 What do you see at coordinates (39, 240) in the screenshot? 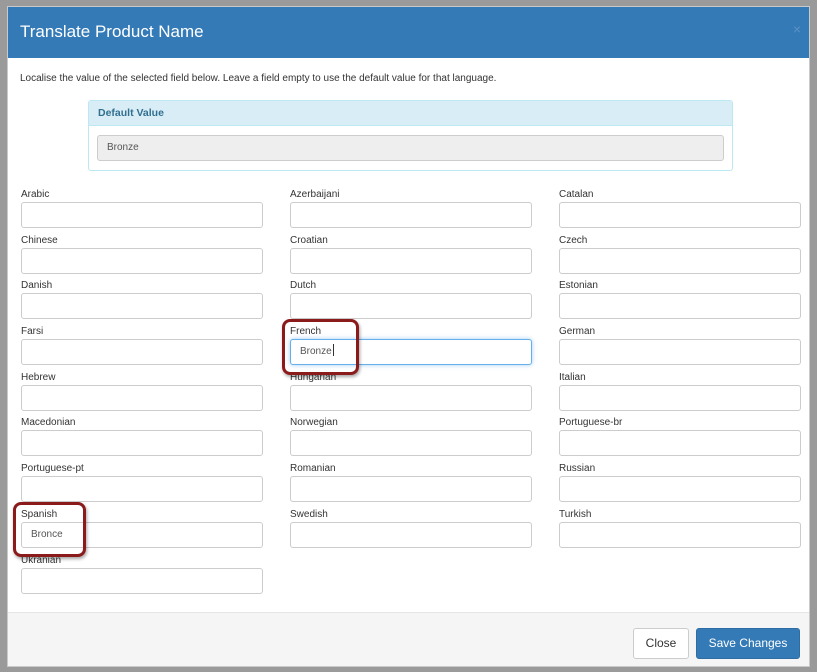
I see `language-label-chinese: Chinese` at bounding box center [39, 240].